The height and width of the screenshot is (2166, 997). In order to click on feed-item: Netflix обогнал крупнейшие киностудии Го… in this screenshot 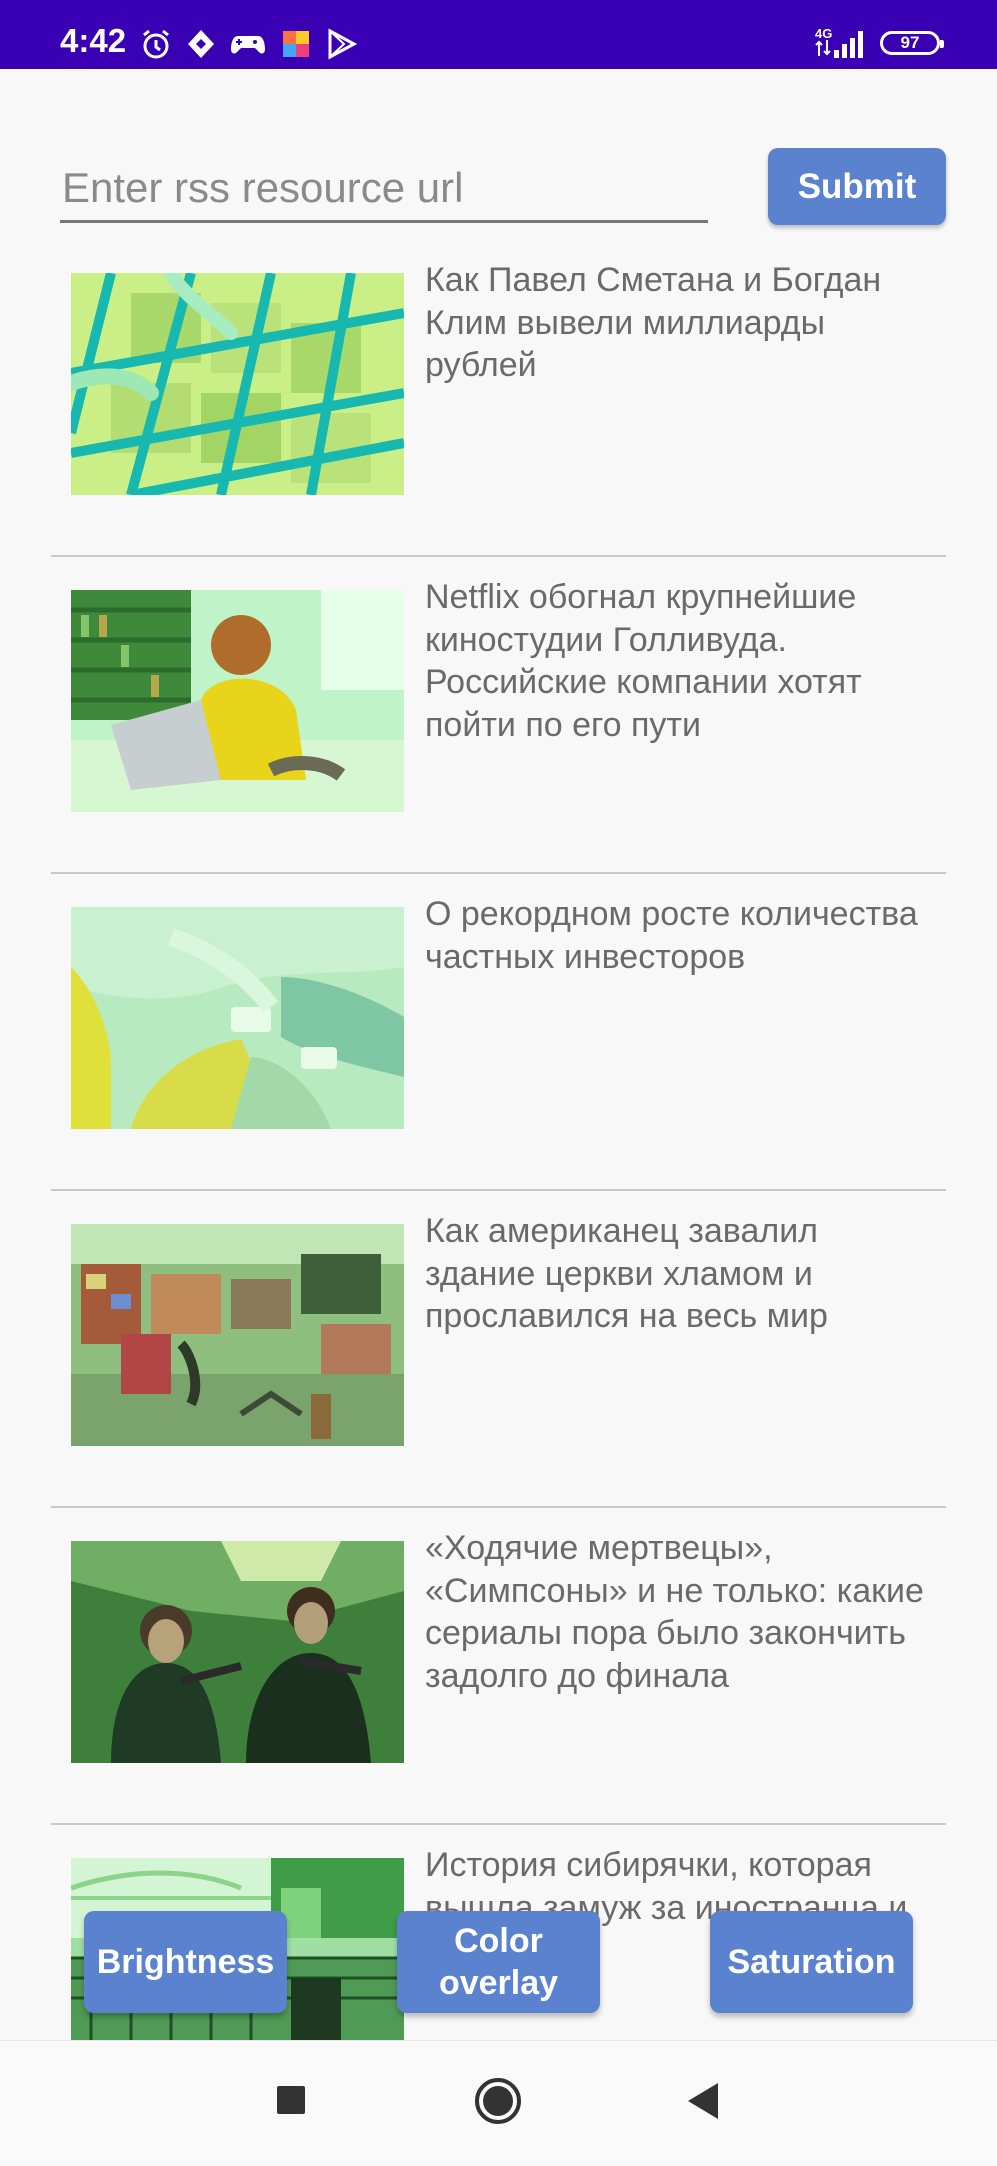, I will do `click(498, 715)`.